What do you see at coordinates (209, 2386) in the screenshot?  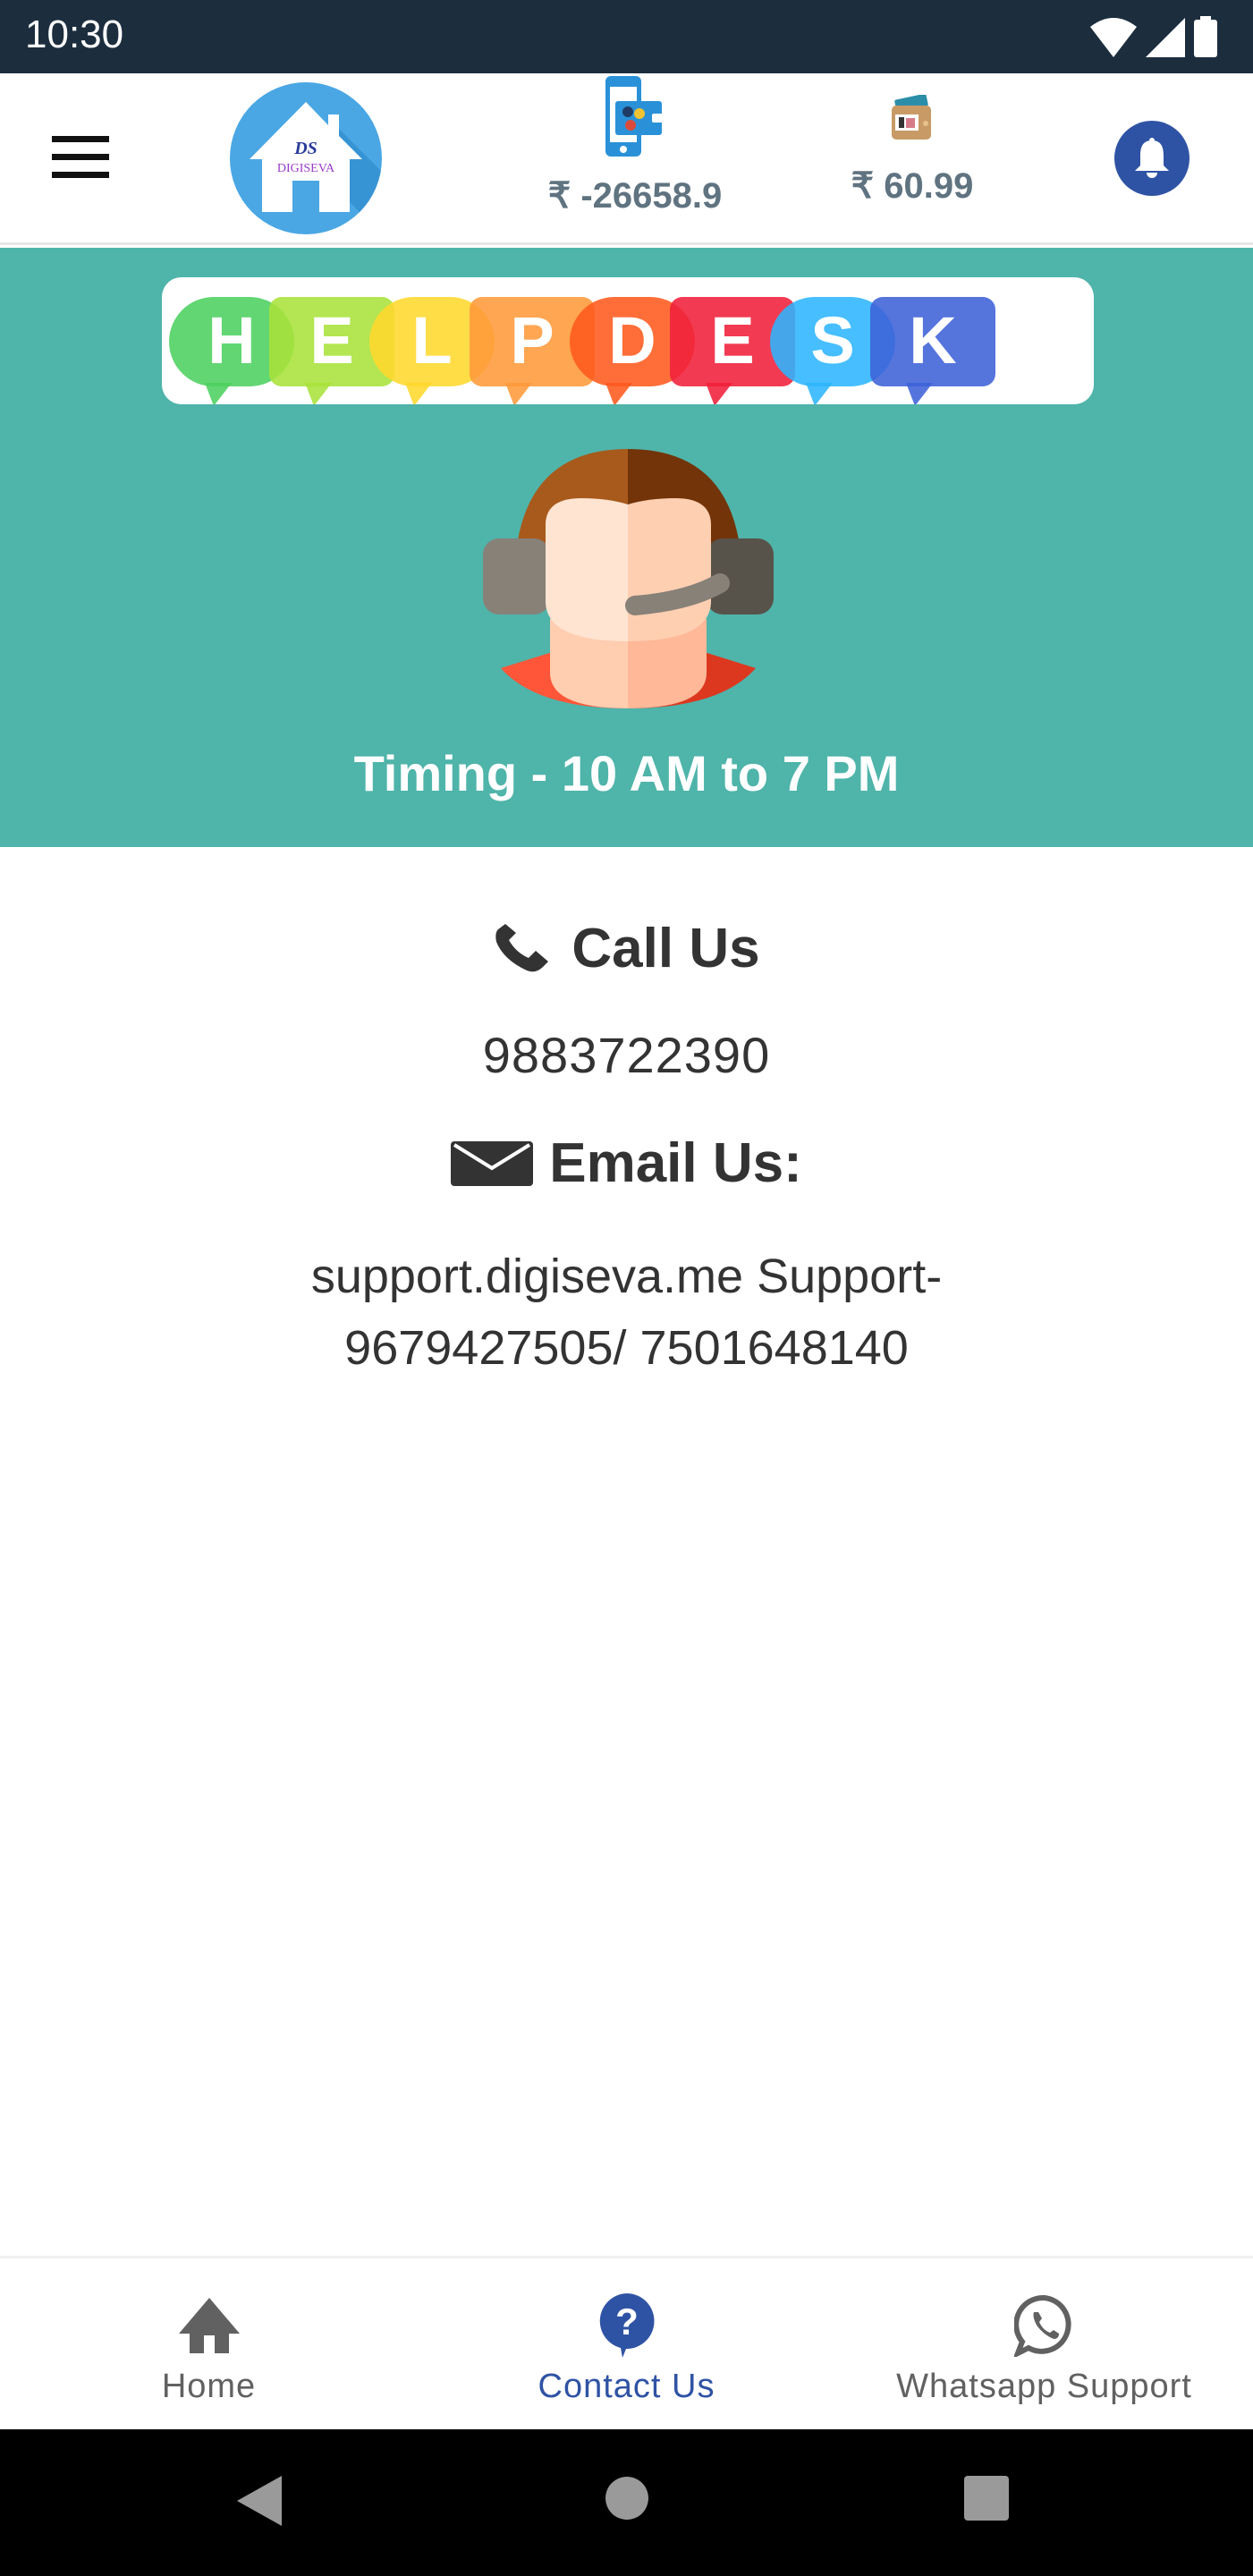 I see `nav-home-label: Home` at bounding box center [209, 2386].